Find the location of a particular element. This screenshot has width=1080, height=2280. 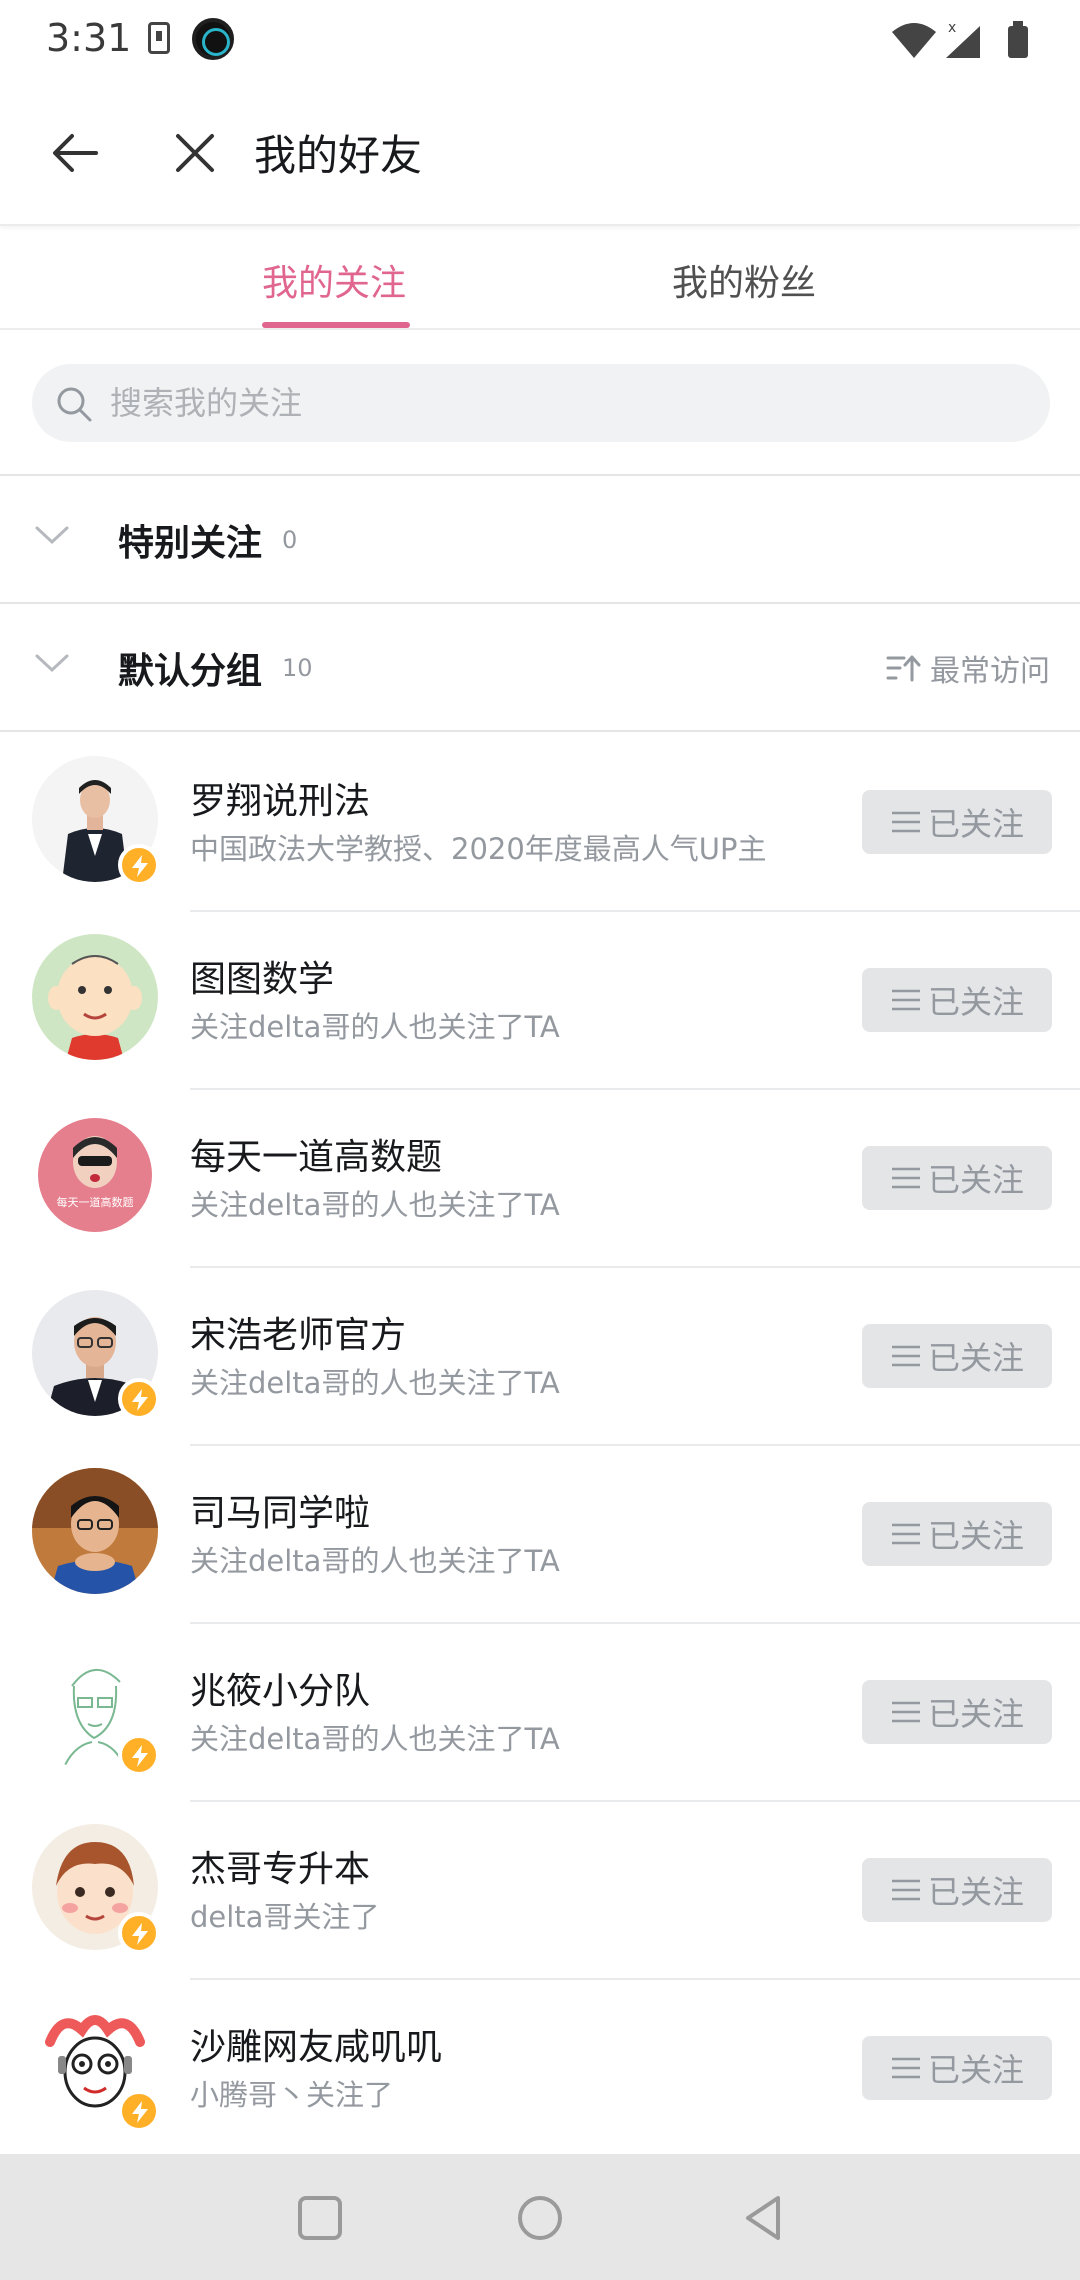

status-bar: 3:31 x is located at coordinates (540, 40).